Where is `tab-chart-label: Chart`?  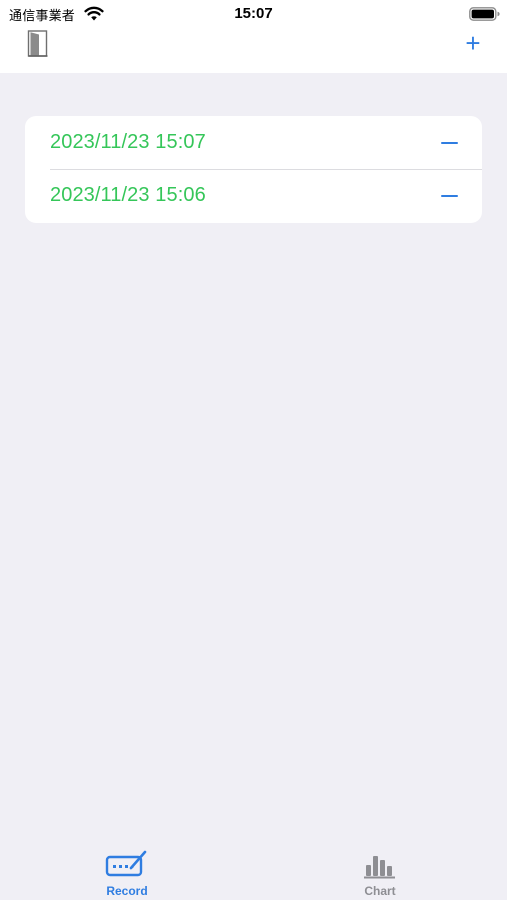
tab-chart-label: Chart is located at coordinates (380, 891).